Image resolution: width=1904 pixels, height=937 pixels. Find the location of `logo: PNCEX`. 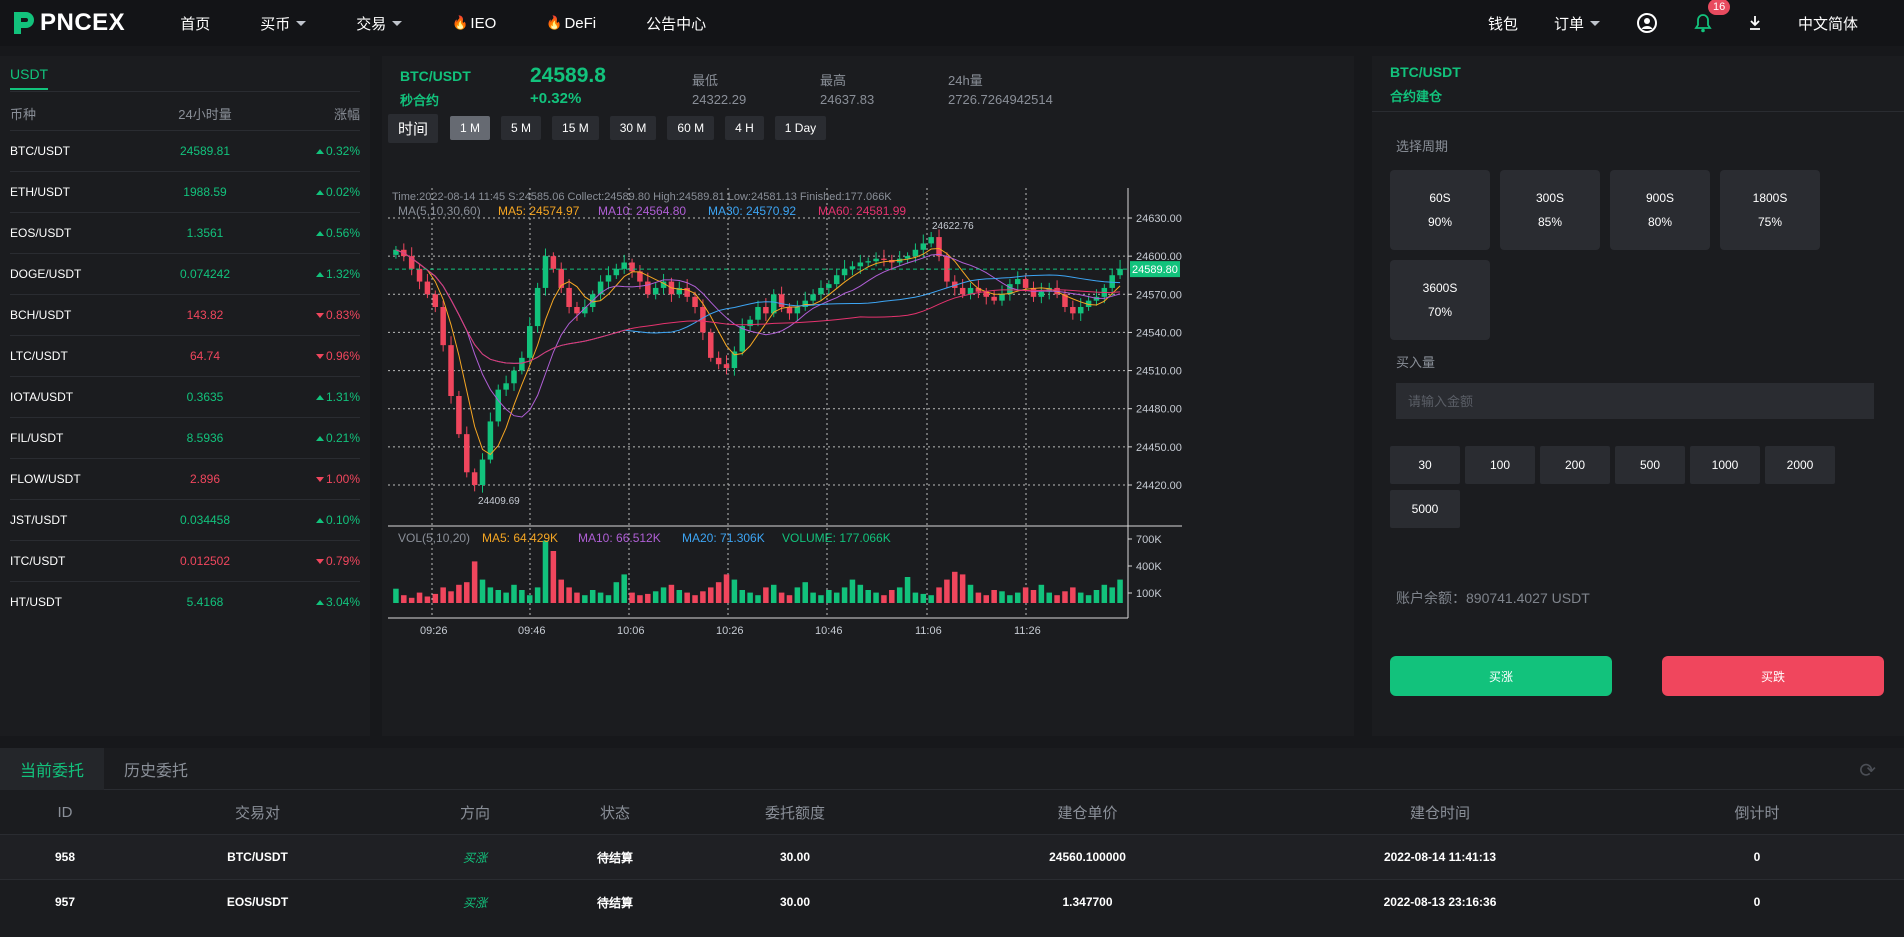

logo: PNCEX is located at coordinates (67, 23).